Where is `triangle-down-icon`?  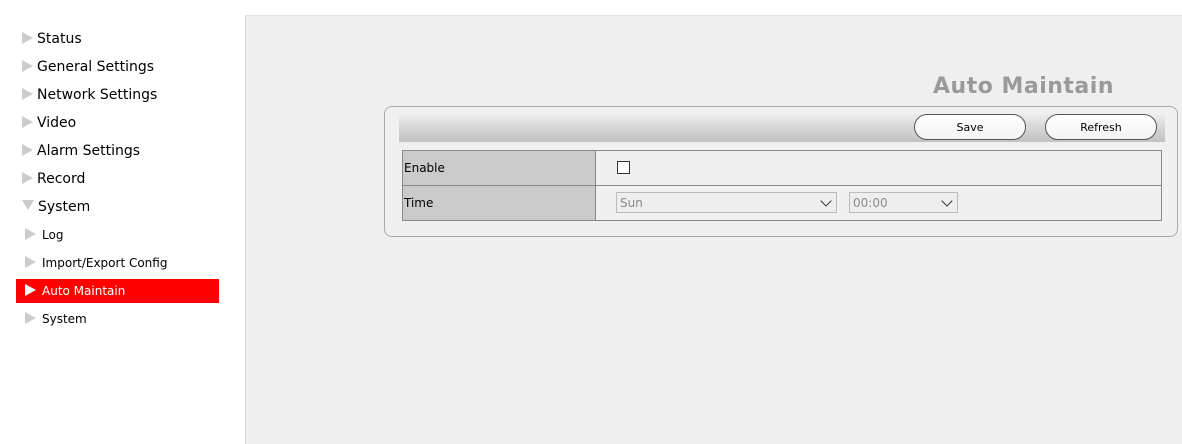 triangle-down-icon is located at coordinates (28, 205).